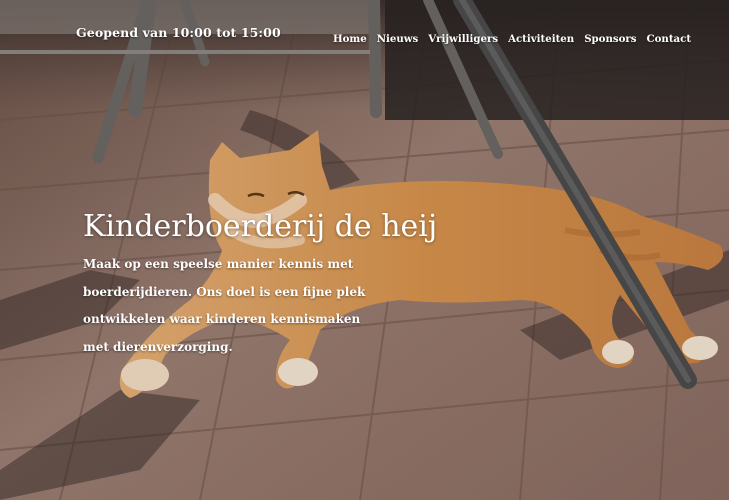  What do you see at coordinates (178, 32) in the screenshot?
I see `opening-hours: Geopend van 10:00 tot 15:00` at bounding box center [178, 32].